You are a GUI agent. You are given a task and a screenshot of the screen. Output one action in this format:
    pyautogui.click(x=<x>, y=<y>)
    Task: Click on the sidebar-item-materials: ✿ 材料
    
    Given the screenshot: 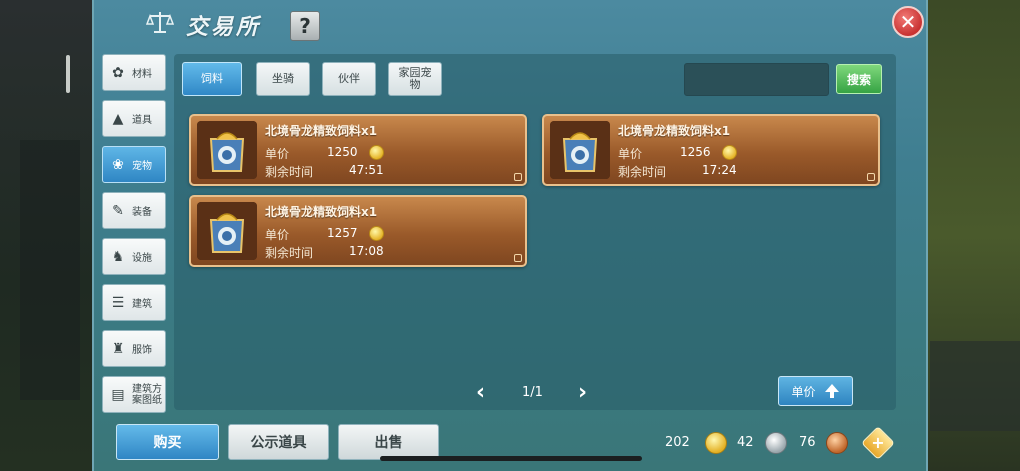 What is the action you would take?
    pyautogui.click(x=134, y=72)
    